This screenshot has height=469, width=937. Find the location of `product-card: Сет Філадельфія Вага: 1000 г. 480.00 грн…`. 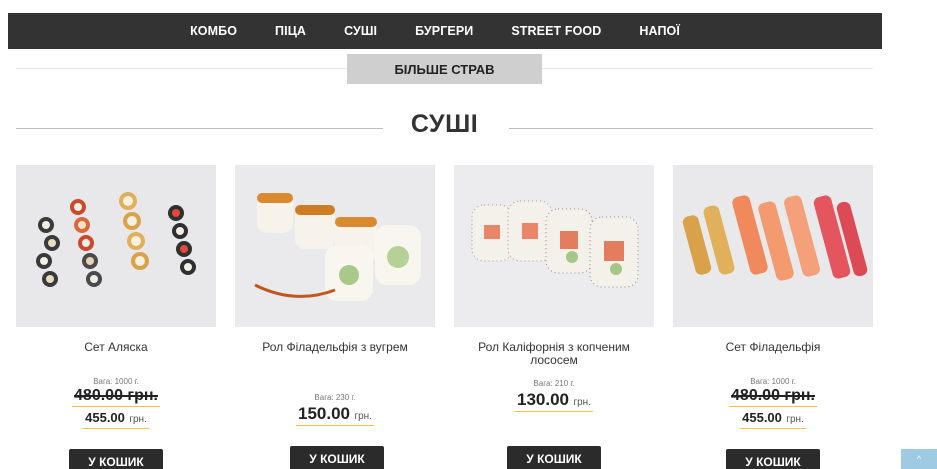

product-card: Сет Філадельфія Вага: 1000 г. 480.00 грн… is located at coordinates (773, 297).